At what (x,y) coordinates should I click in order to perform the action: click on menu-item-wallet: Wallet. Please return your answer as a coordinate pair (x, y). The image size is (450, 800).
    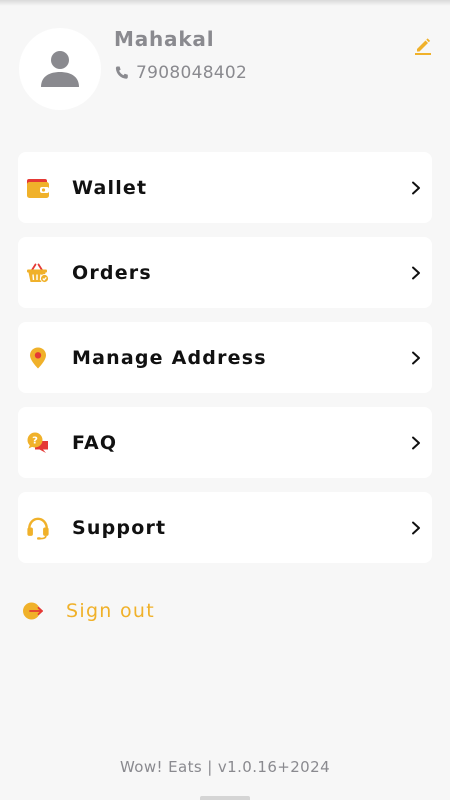
    Looking at the image, I should click on (225, 187).